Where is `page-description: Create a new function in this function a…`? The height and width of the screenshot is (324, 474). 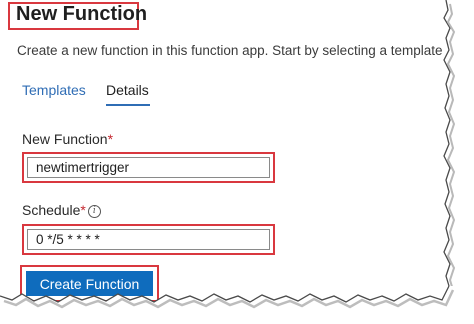
page-description: Create a new function in this function a… is located at coordinates (231, 50).